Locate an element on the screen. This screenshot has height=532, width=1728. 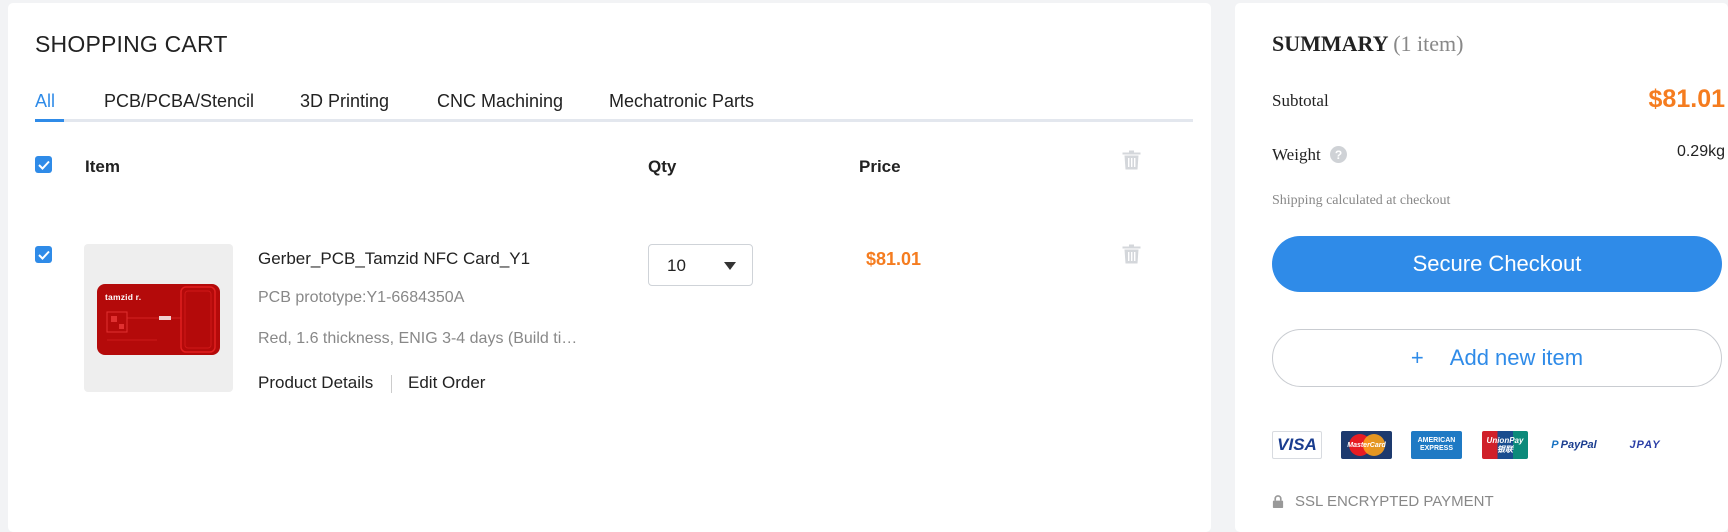
ssl-text: SSL ENCRYPTED PAYMENT is located at coordinates (1394, 501).